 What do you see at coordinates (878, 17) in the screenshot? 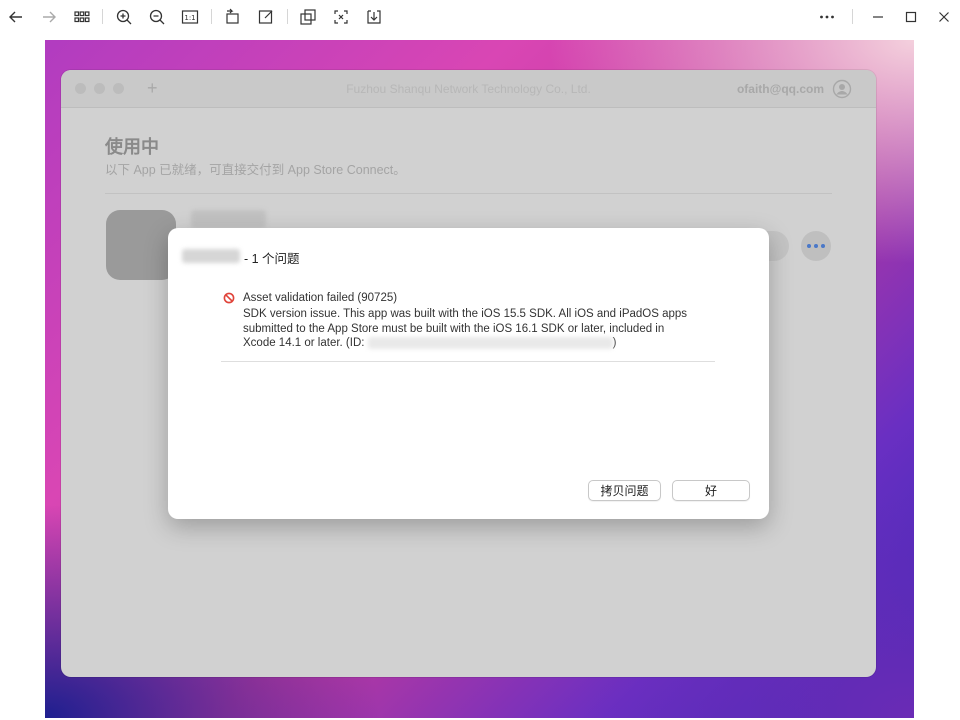
I see `minimize-icon` at bounding box center [878, 17].